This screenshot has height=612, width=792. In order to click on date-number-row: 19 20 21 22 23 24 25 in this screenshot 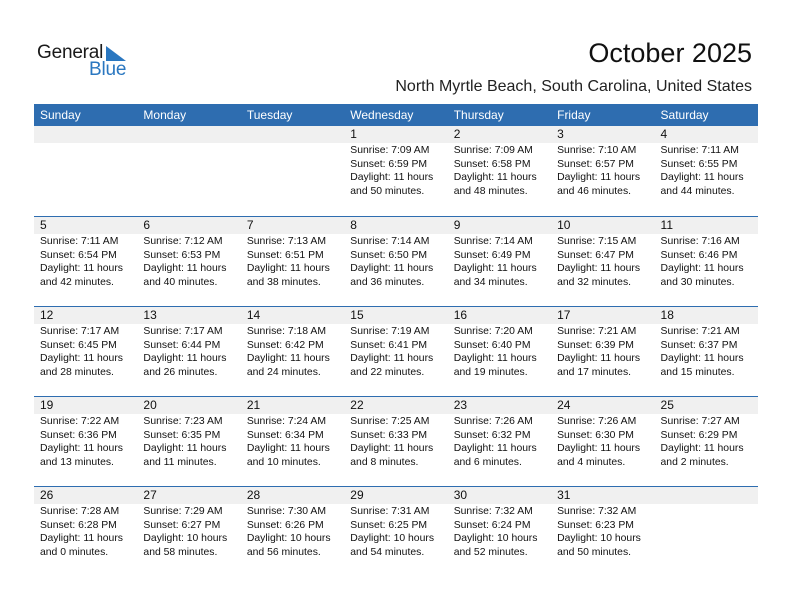, I will do `click(396, 405)`.